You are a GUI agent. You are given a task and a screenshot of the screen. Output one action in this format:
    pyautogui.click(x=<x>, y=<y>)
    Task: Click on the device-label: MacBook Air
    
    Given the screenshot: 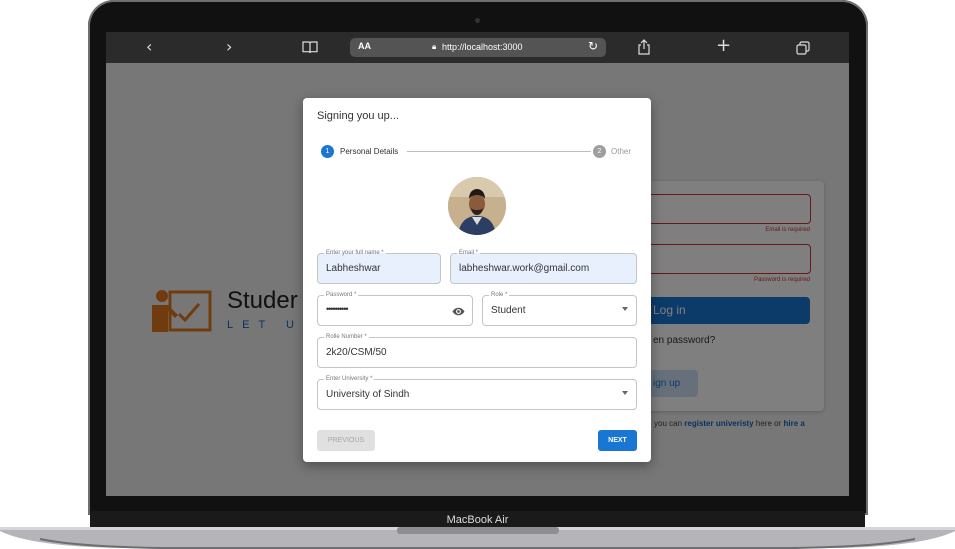 What is the action you would take?
    pyautogui.click(x=477, y=520)
    